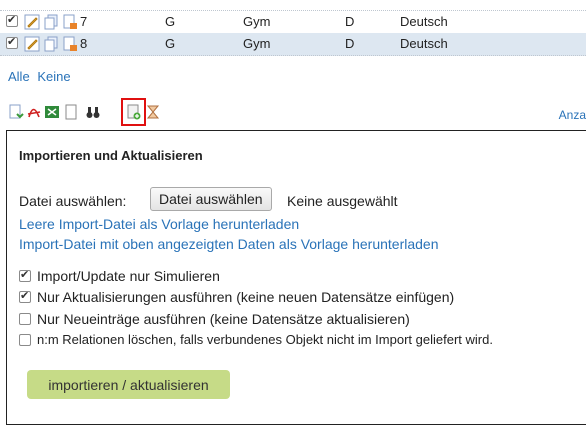 This screenshot has height=439, width=586. Describe the element at coordinates (153, 112) in the screenshot. I see `sort-icon` at that location.